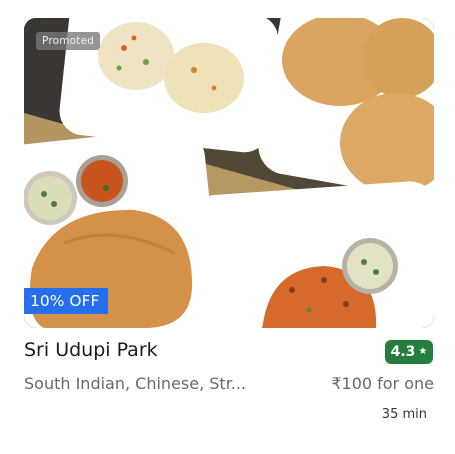 The image size is (455, 454). Describe the element at coordinates (404, 414) in the screenshot. I see `delivery-time: 35 min` at that location.